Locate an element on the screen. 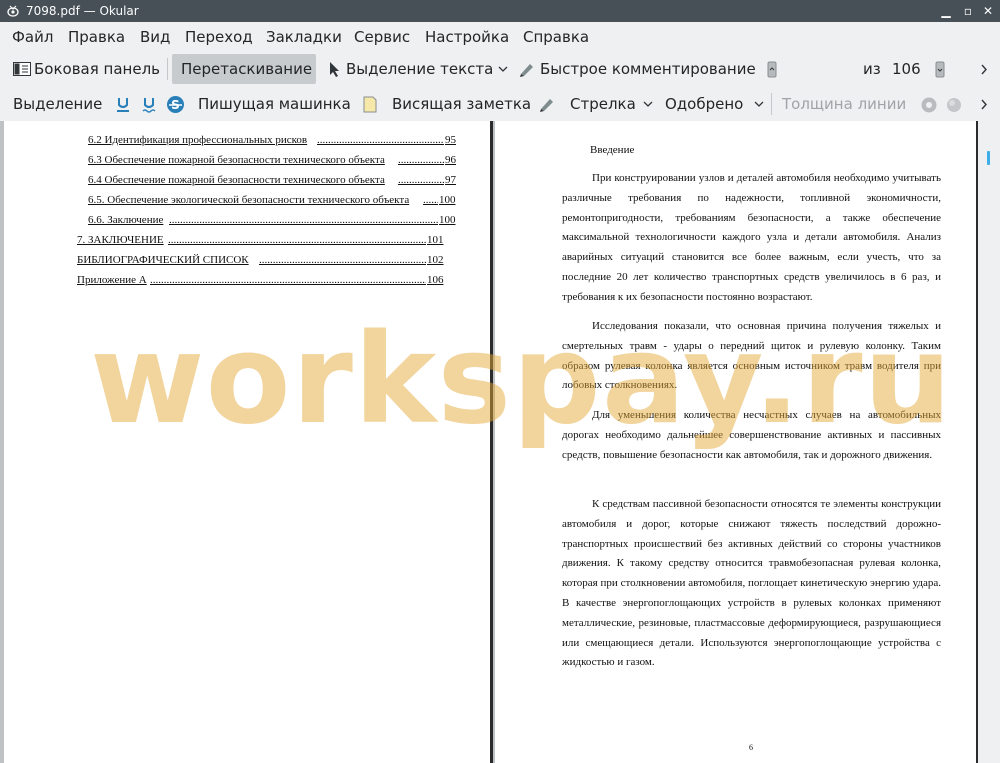 This screenshot has height=763, width=1000. close-button: ✕ is located at coordinates (988, 11).